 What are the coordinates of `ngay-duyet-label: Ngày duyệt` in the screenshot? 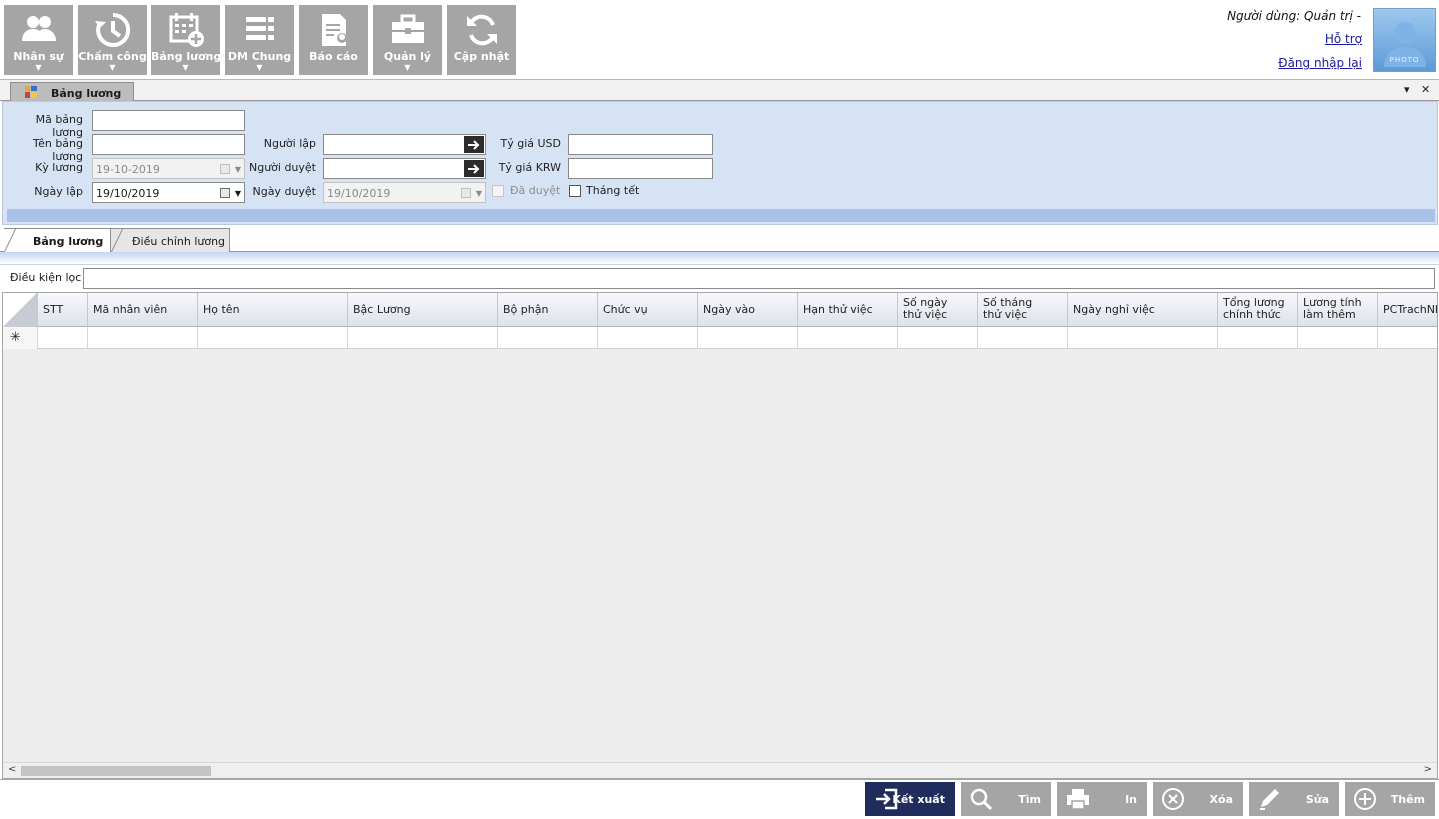 It's located at (284, 191).